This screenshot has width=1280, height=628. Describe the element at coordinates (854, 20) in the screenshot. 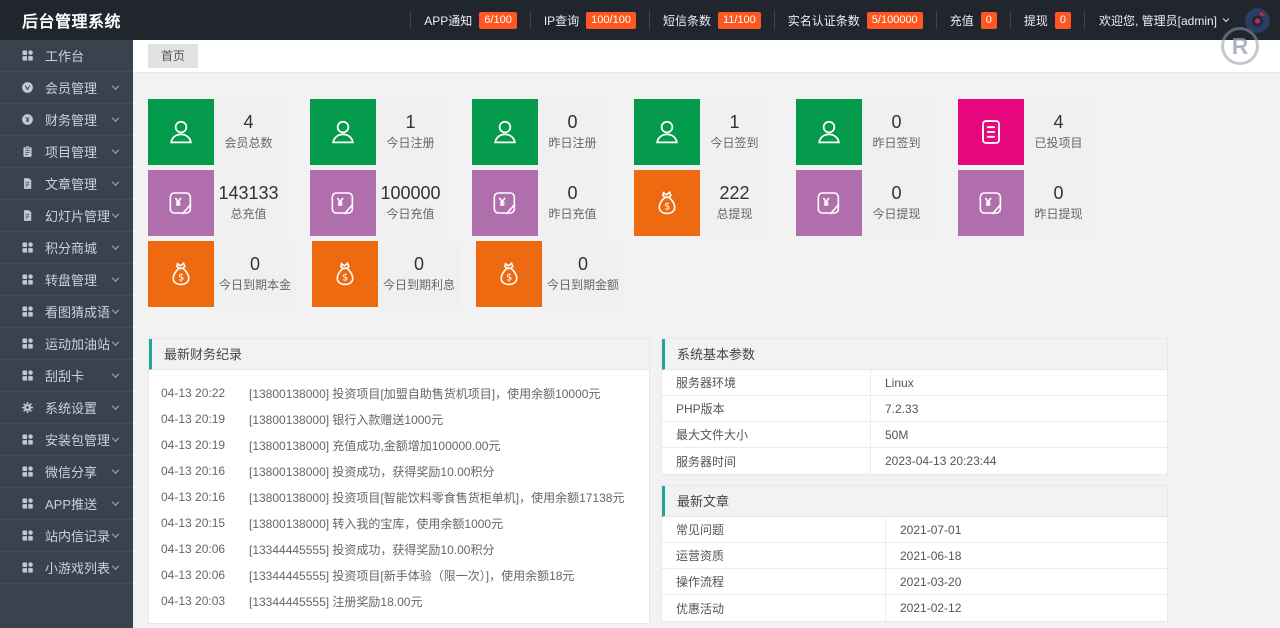

I see `header-stat-link: 实名认证条数 5/100000` at that location.